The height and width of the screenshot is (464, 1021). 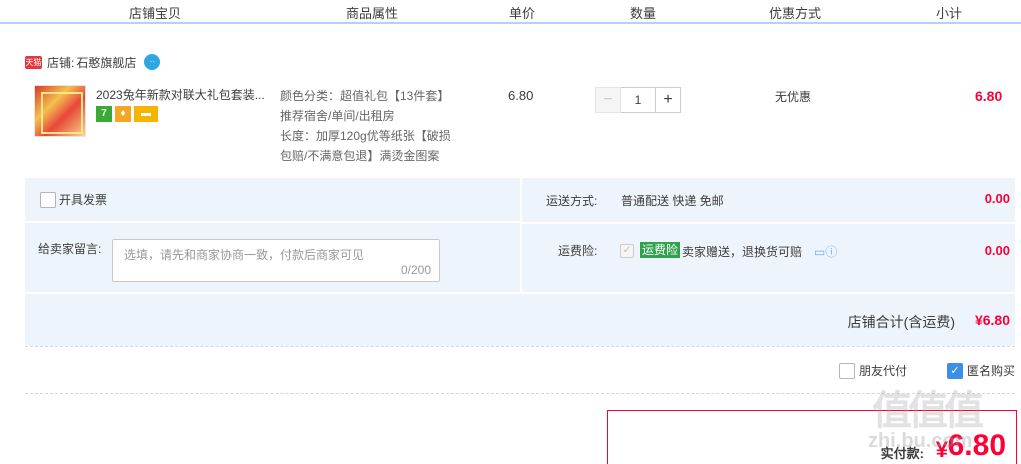 What do you see at coordinates (991, 371) in the screenshot?
I see `anonymous-label: 匿名购买` at bounding box center [991, 371].